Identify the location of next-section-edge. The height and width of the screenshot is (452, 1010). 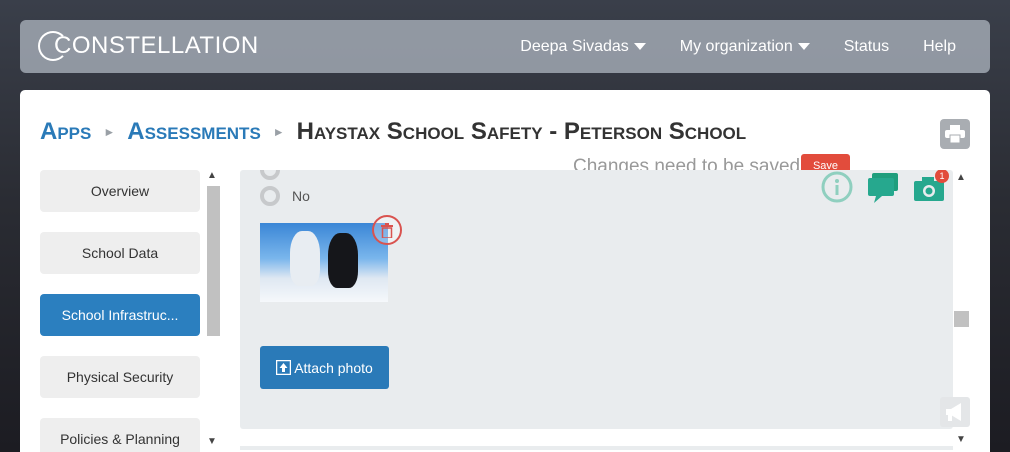
(596, 448).